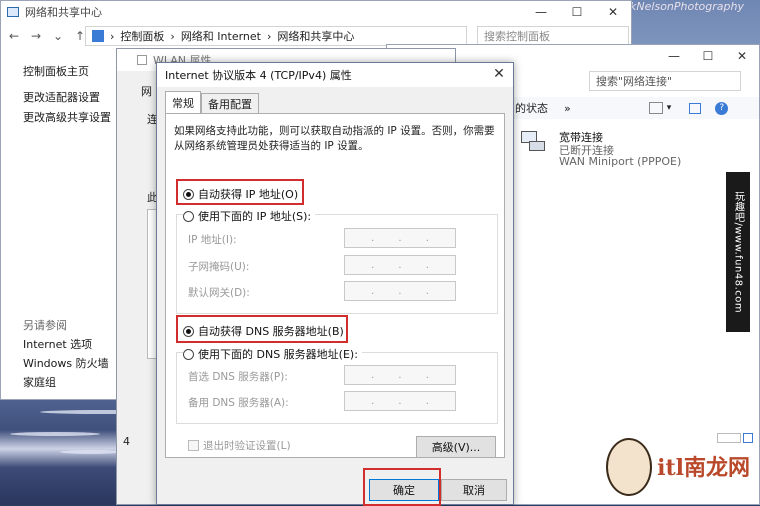 Image resolution: width=760 pixels, height=506 pixels. Describe the element at coordinates (258, 75) in the screenshot. I see `dialog-title: Internet 协议版本 4 (TCP/IPv4) 属性` at that location.